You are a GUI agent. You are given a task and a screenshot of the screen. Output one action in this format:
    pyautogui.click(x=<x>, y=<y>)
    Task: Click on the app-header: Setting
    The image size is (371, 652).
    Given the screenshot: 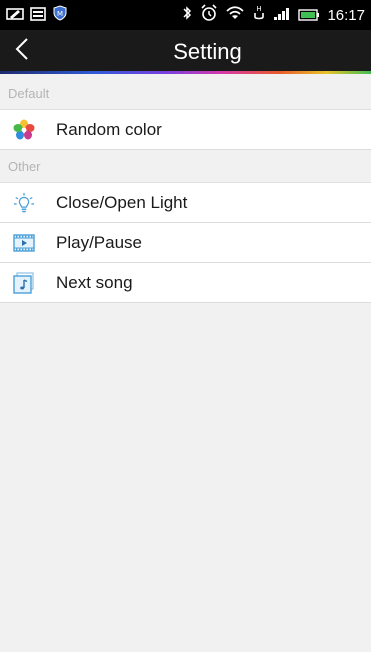 What is the action you would take?
    pyautogui.click(x=185, y=52)
    